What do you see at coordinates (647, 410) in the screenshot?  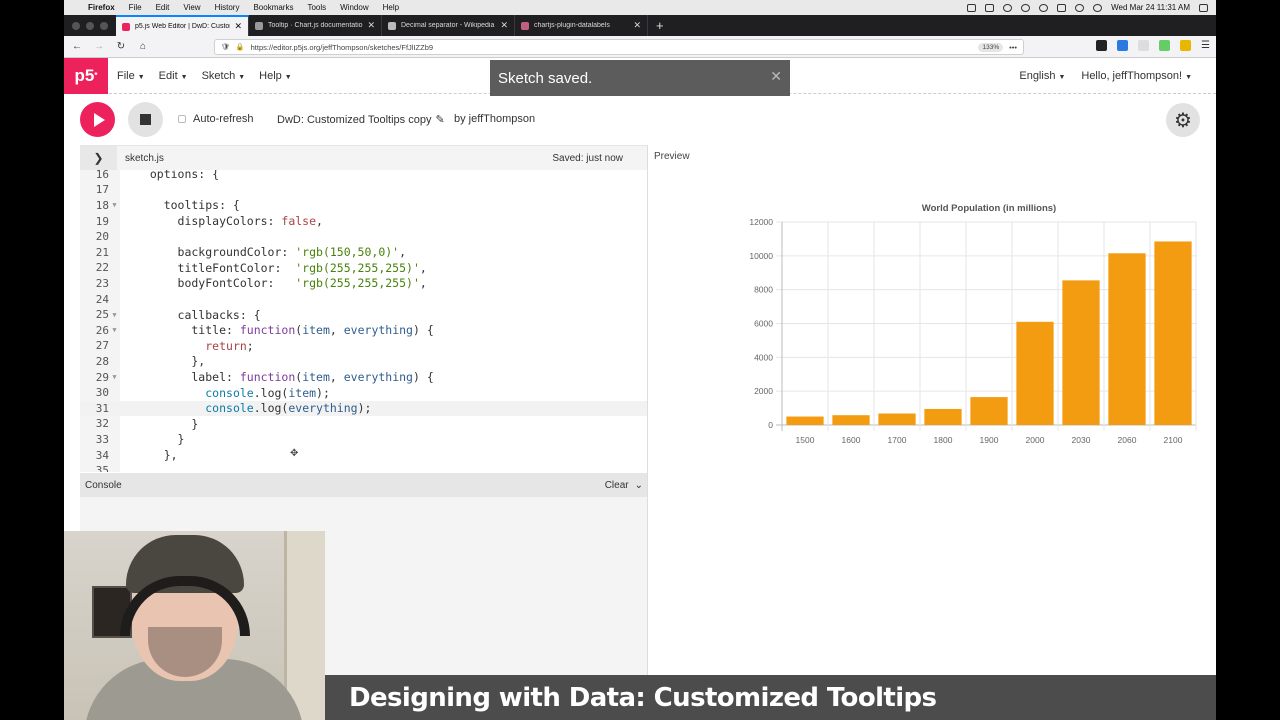 I see `pane-divider` at bounding box center [647, 410].